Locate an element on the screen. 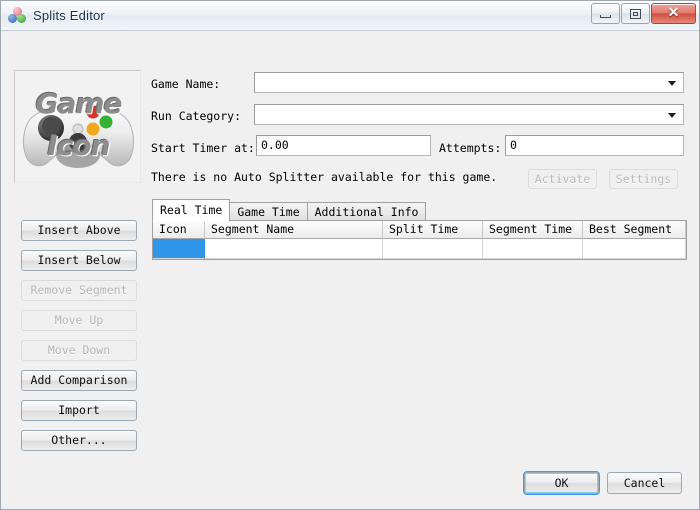 The height and width of the screenshot is (510, 700). run-category-label: Run Category: is located at coordinates (196, 116).